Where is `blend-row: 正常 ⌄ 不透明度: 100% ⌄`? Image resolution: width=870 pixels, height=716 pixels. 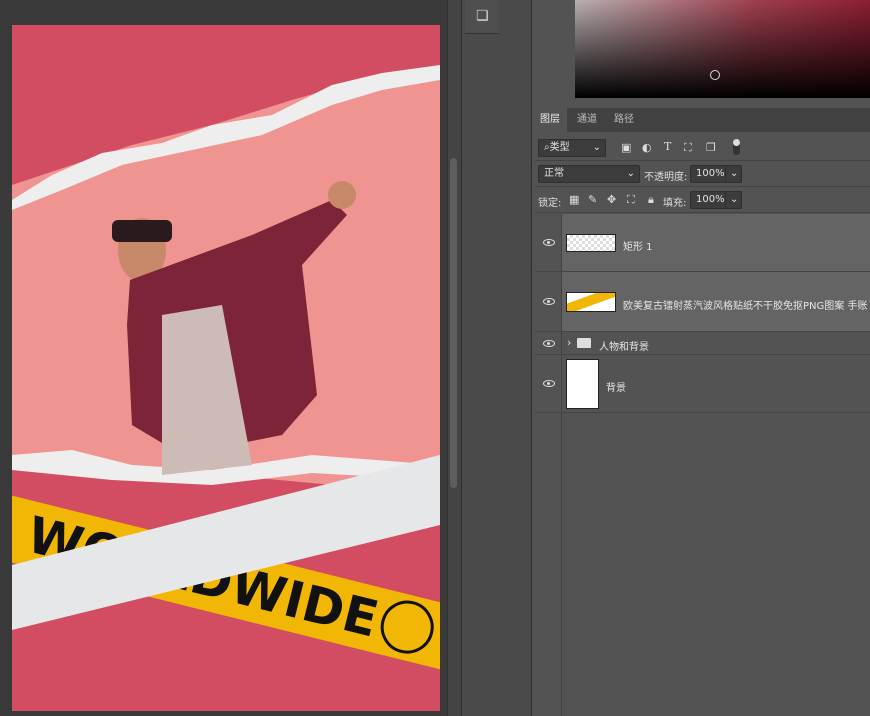 blend-row: 正常 ⌄ 不透明度: 100% ⌄ is located at coordinates (702, 174).